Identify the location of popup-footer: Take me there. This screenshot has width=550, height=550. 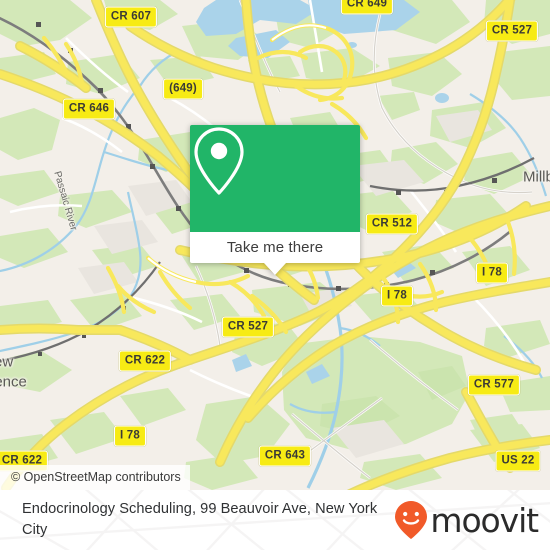
(275, 253).